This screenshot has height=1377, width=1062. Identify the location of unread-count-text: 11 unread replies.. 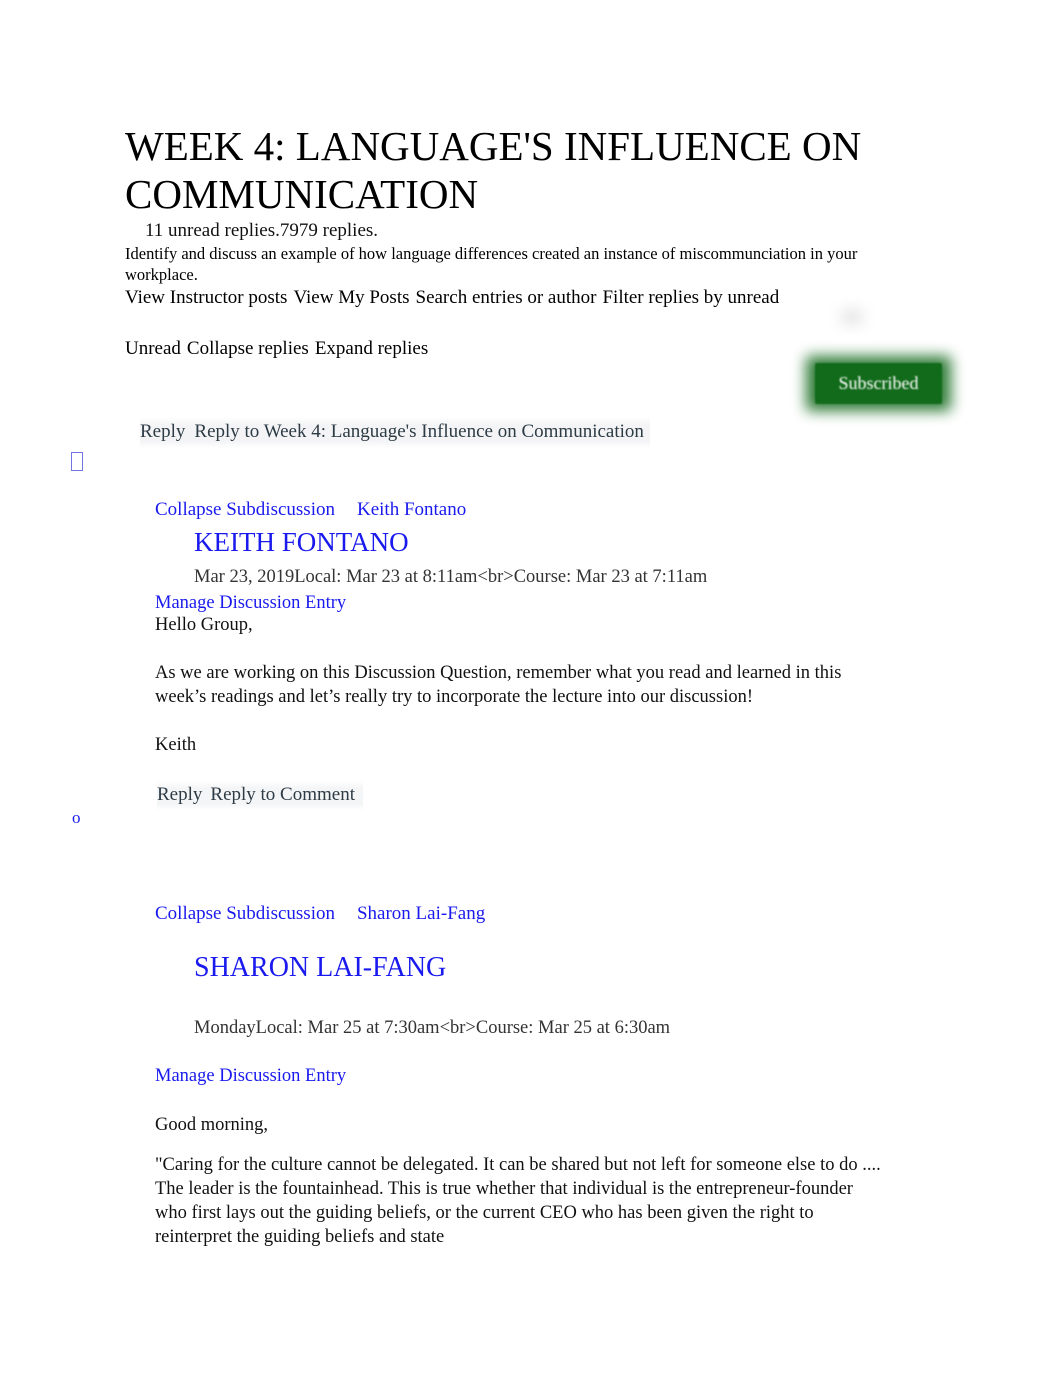
(212, 230).